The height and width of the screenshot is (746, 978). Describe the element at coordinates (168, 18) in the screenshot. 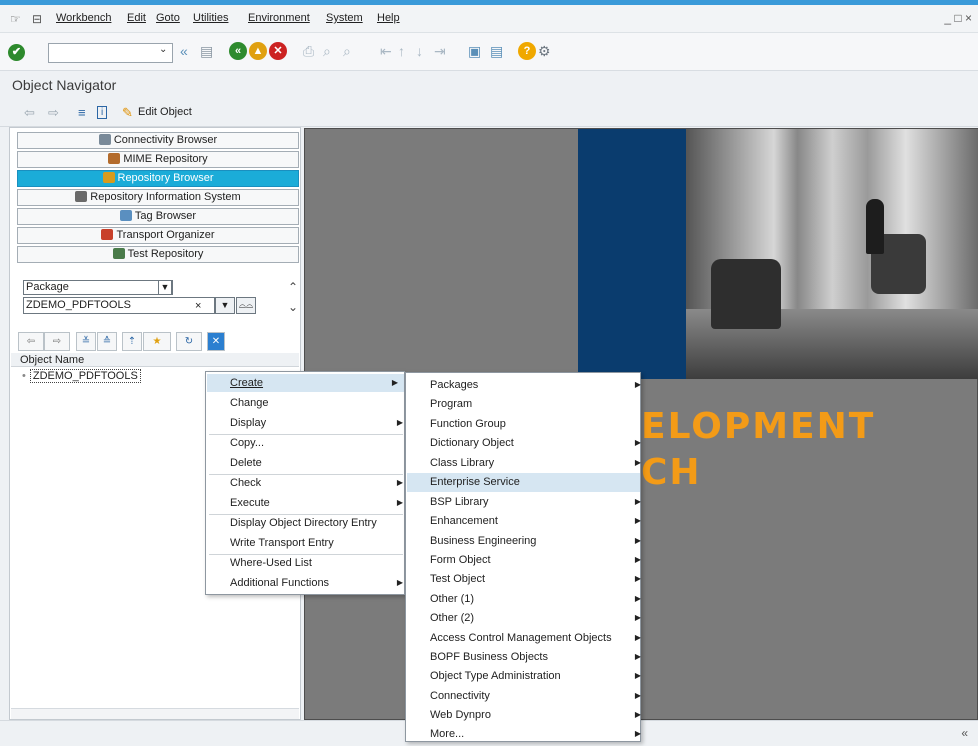

I see `menu-goto: Goto` at that location.